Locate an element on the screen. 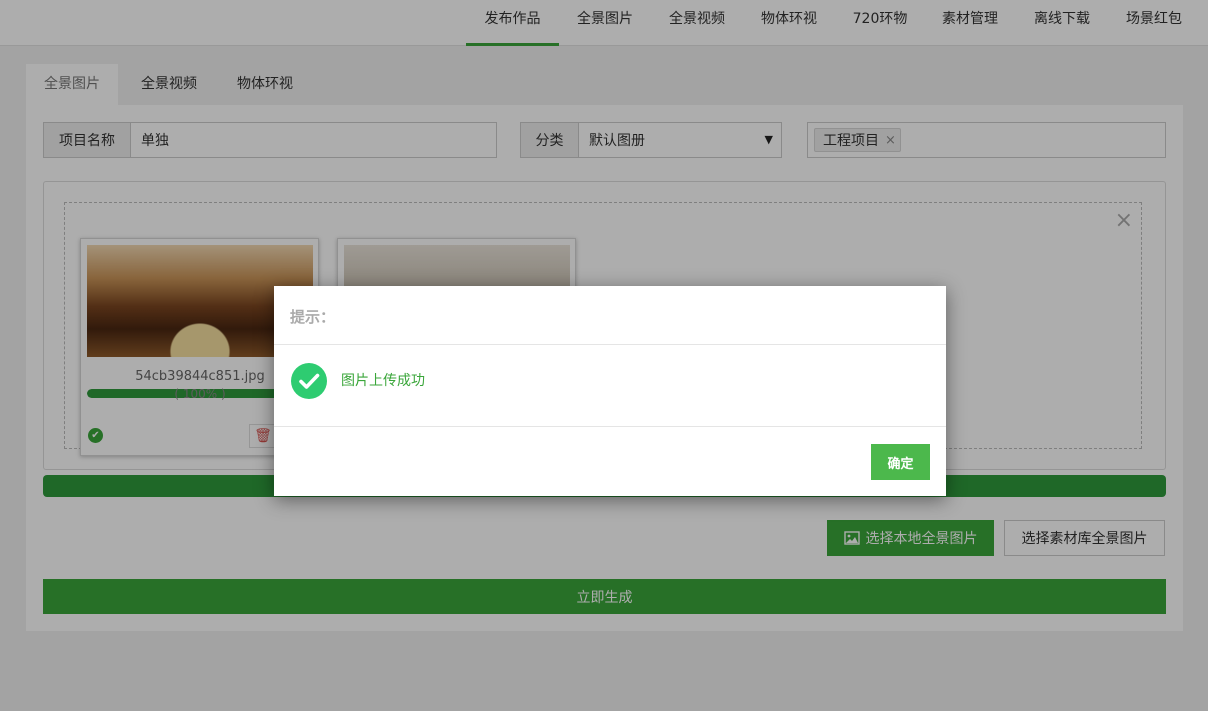  dialog-title: 提示： is located at coordinates (313, 317).